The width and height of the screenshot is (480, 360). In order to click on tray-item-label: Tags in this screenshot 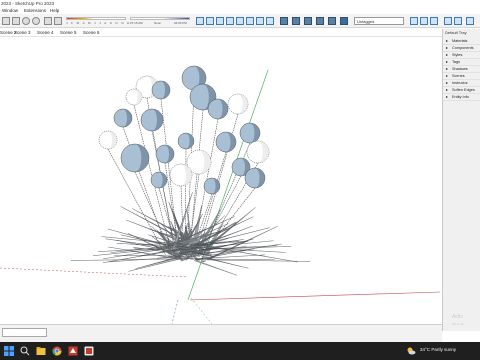, I will do `click(456, 62)`.